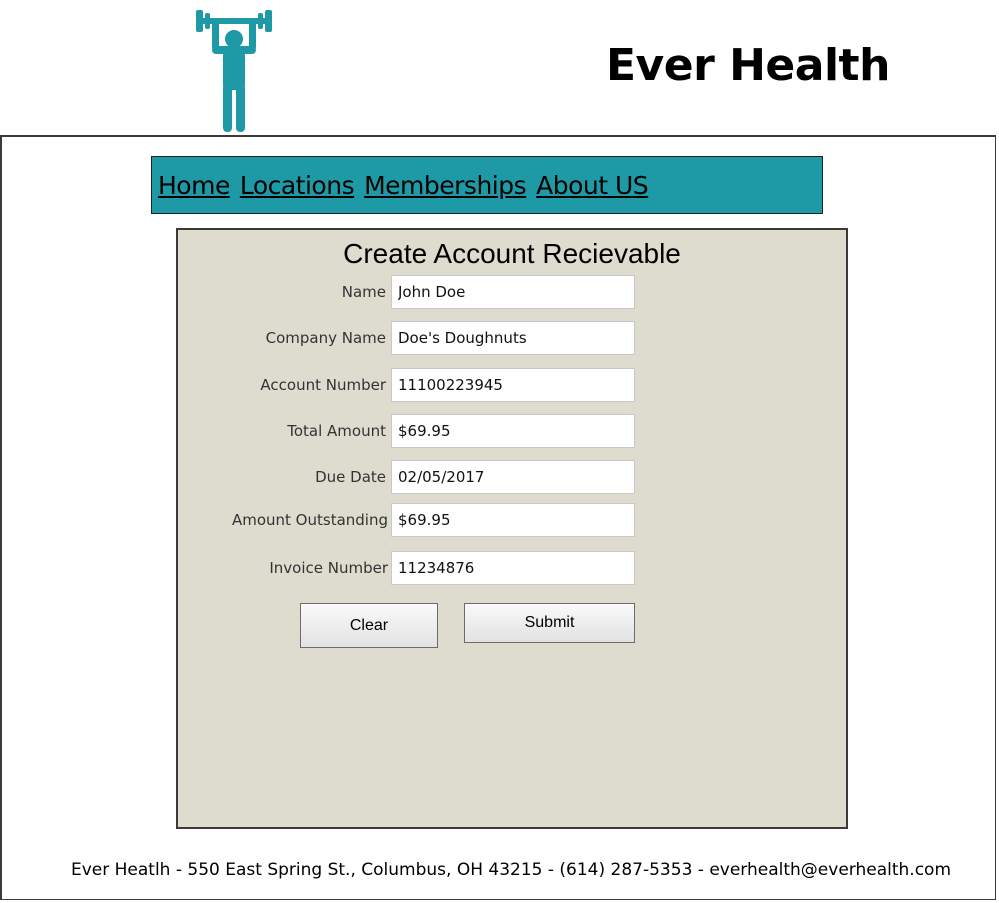  I want to click on field-row-account-number: Account Number, so click(512, 385).